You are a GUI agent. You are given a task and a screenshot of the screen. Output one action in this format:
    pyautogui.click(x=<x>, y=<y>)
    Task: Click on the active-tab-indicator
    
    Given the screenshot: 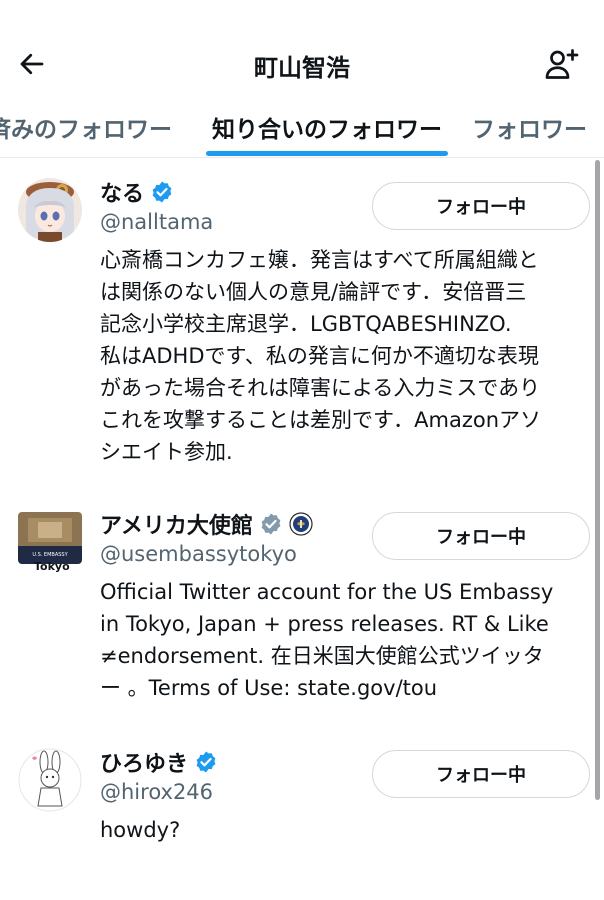 What is the action you would take?
    pyautogui.click(x=327, y=153)
    